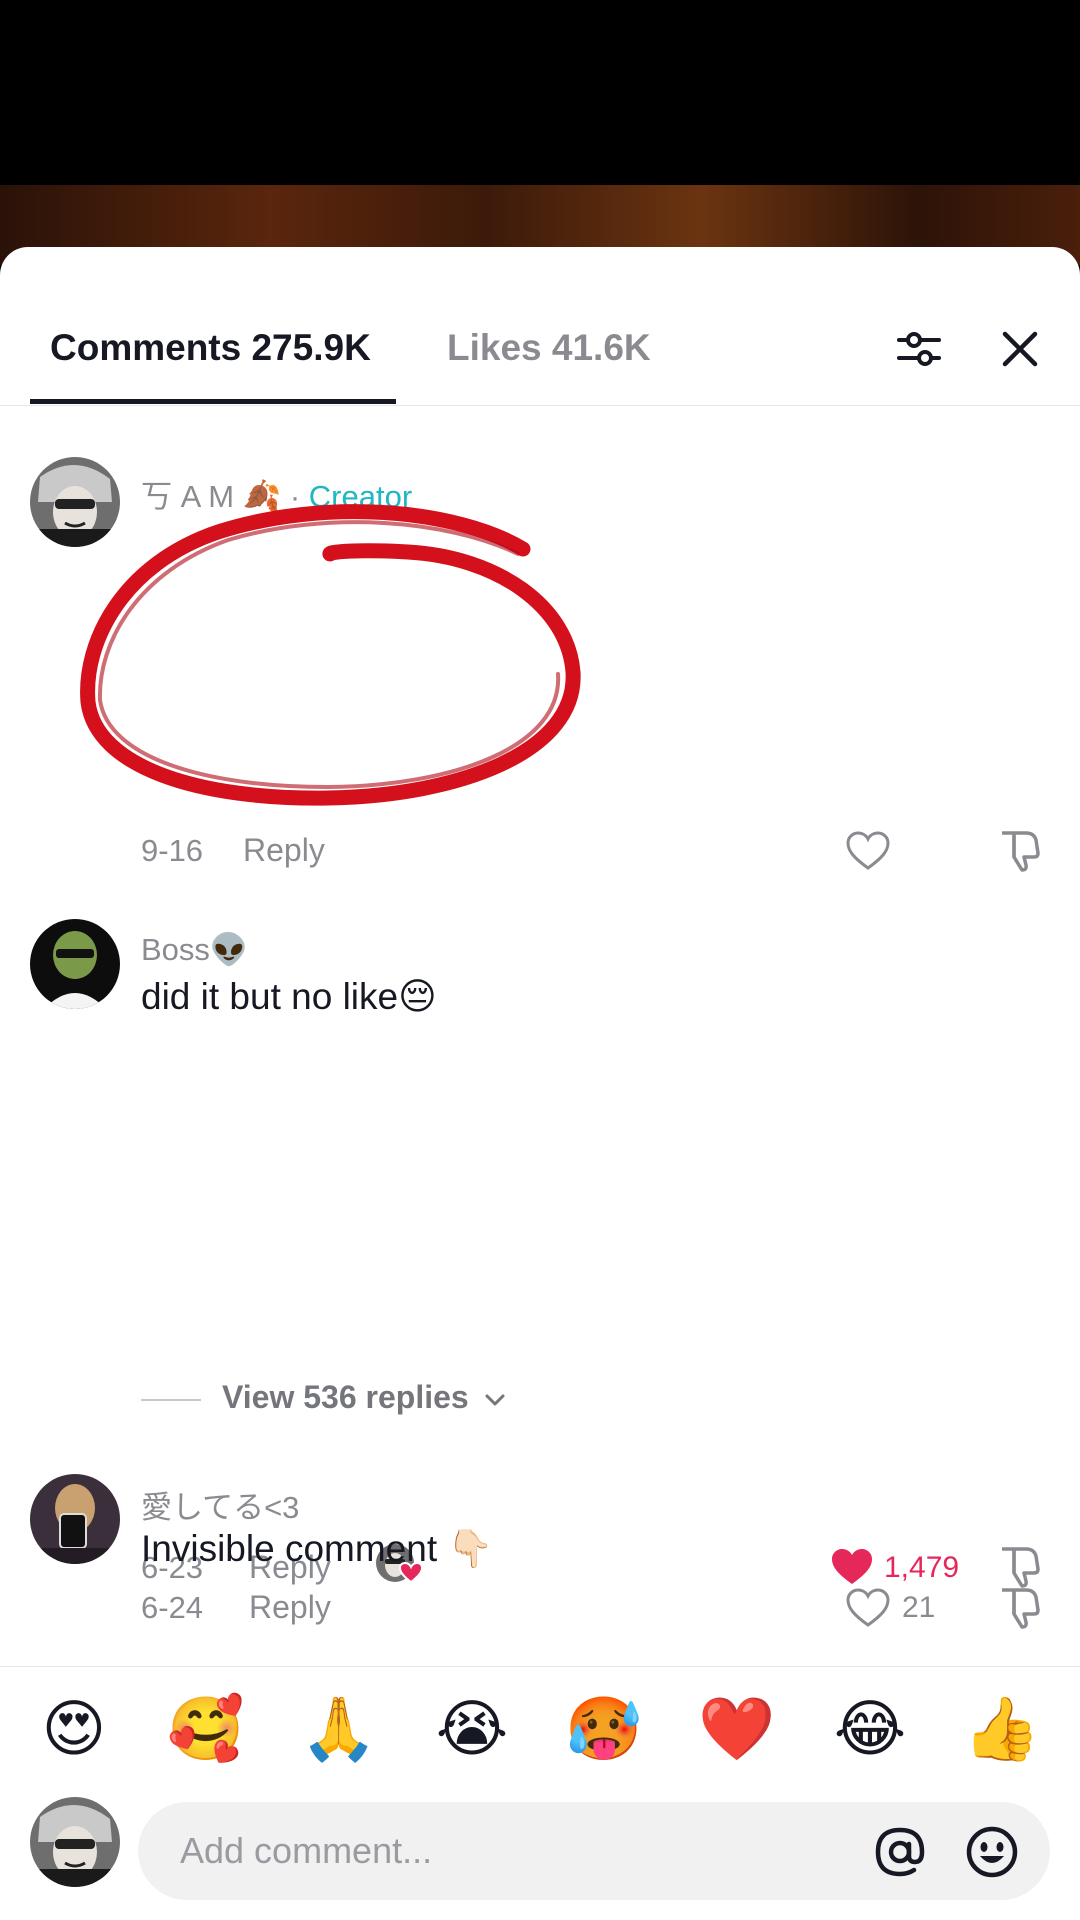 This screenshot has height=1920, width=1080. What do you see at coordinates (870, 1730) in the screenshot?
I see `reaction-emoji: 😂` at bounding box center [870, 1730].